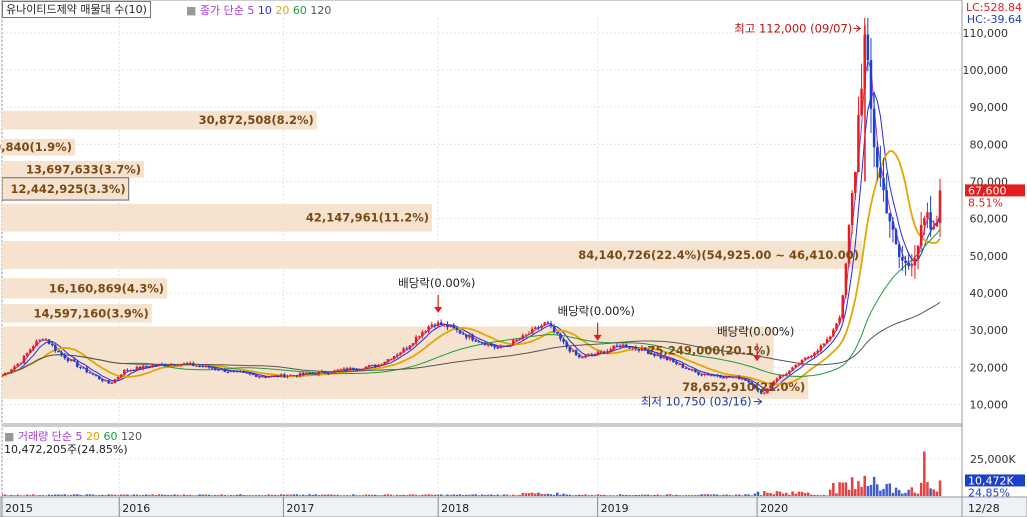 The width and height of the screenshot is (1027, 517). I want to click on current-price-change: 8.51%, so click(985, 202).